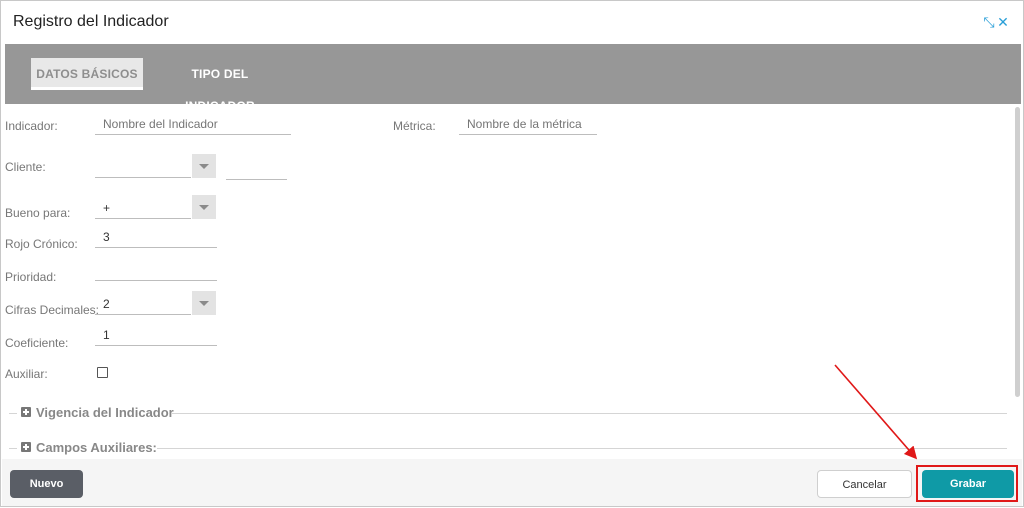  I want to click on section-campos-auxiliares: Campos Auxiliares:, so click(508, 448).